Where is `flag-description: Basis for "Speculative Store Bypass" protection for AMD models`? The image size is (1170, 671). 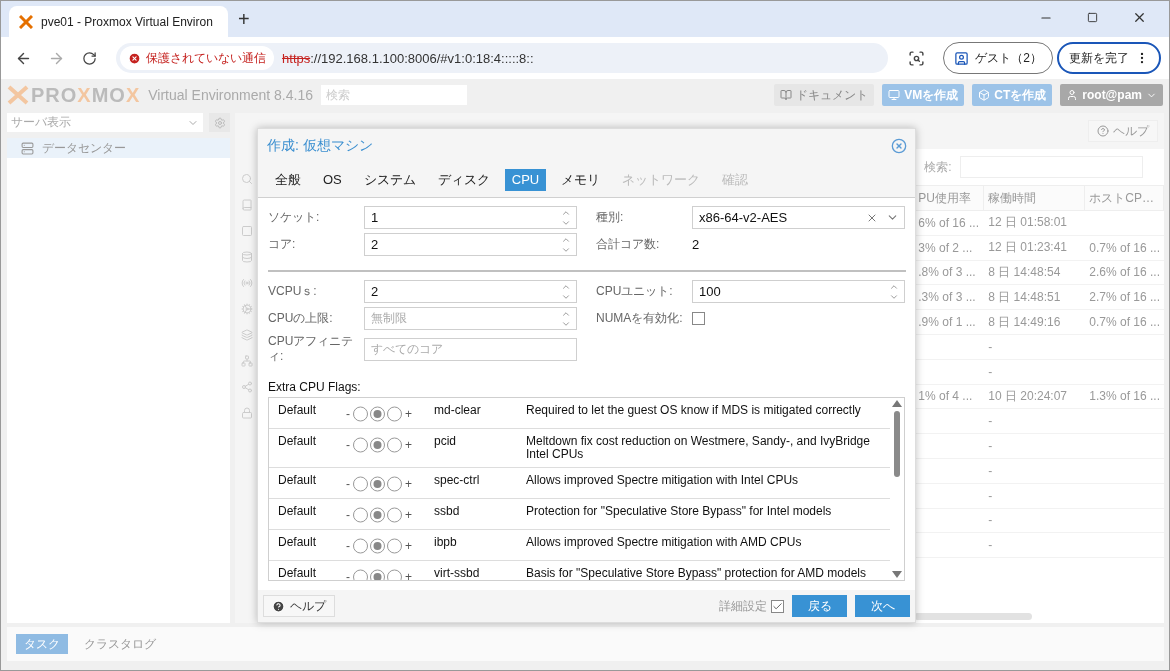 flag-description: Basis for "Speculative Store Bypass" protection for AMD models is located at coordinates (696, 573).